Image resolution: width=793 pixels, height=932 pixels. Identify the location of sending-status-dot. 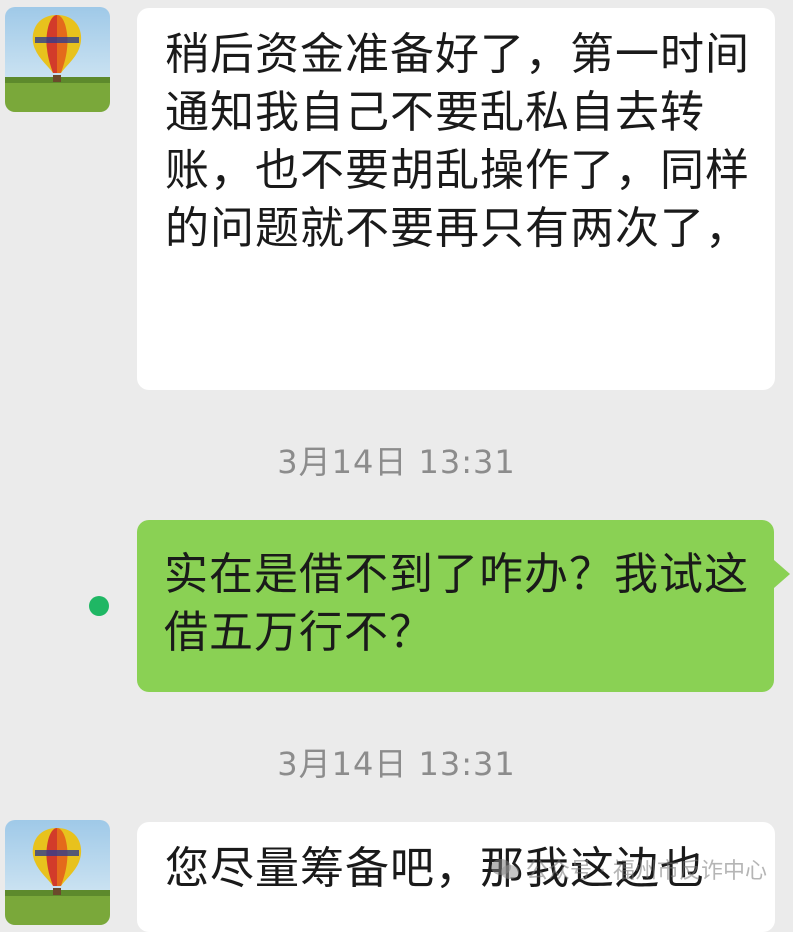
(99, 606).